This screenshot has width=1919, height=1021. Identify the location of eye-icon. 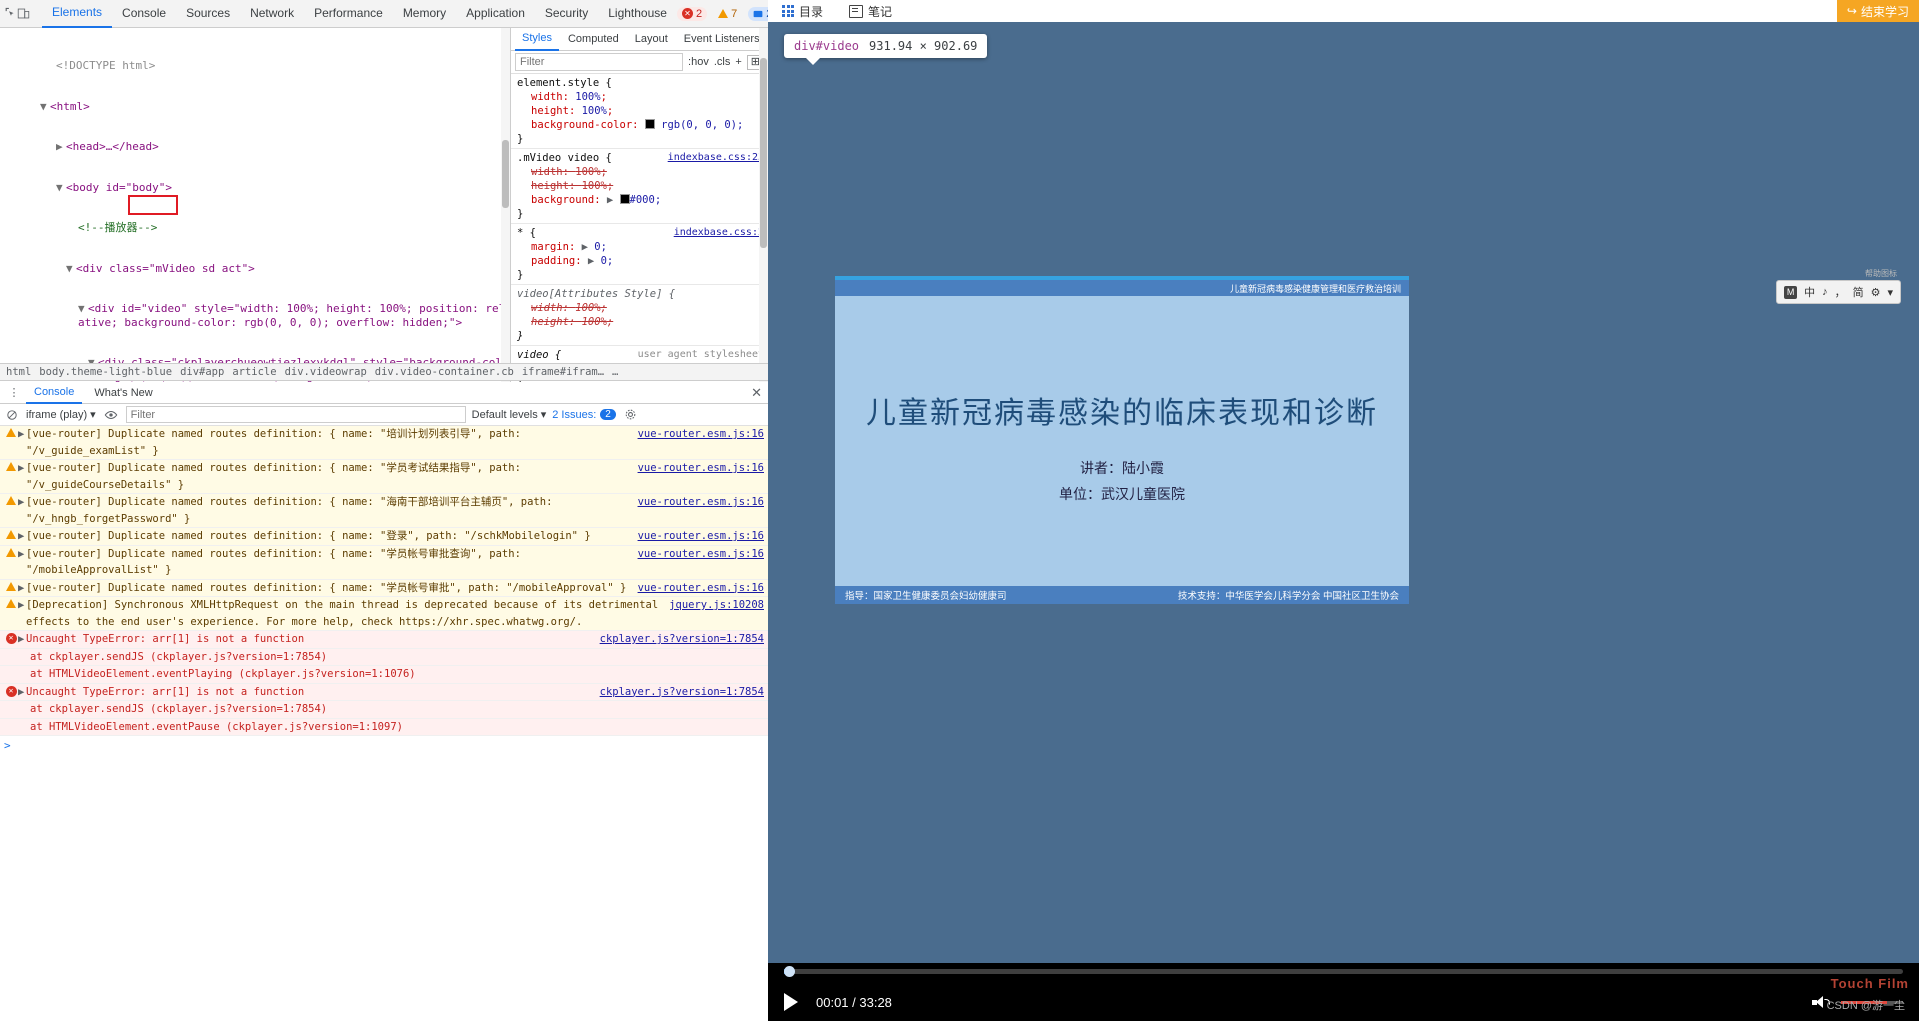
(111, 415).